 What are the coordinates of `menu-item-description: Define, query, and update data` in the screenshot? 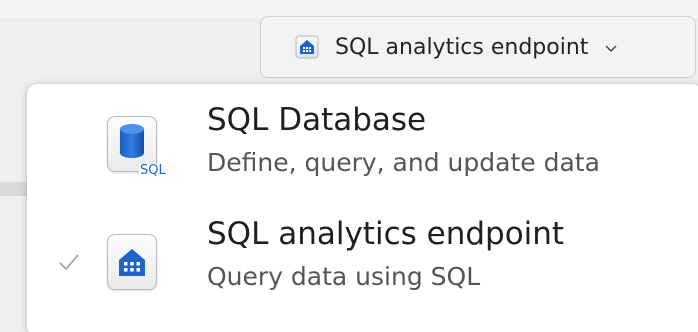 It's located at (403, 162).